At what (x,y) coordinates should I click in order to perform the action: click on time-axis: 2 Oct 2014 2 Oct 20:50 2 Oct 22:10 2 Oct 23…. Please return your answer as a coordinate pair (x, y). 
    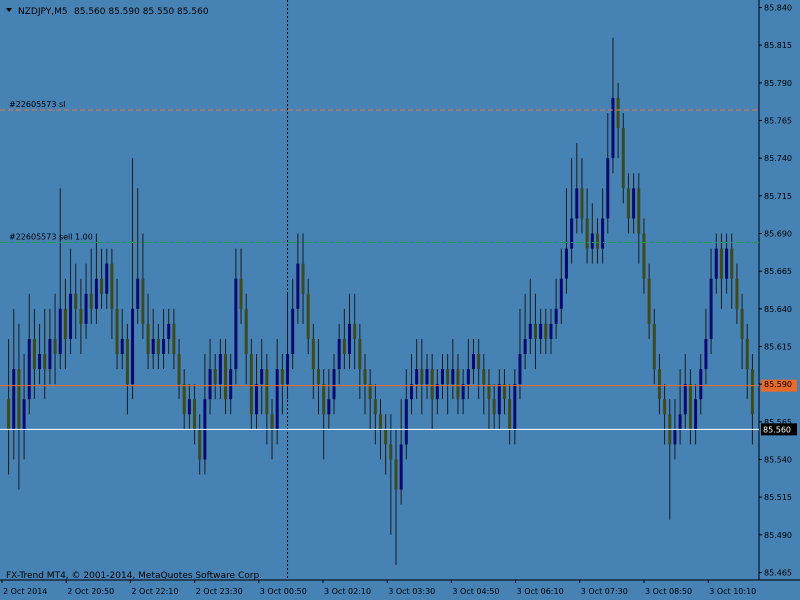
    Looking at the image, I should click on (378, 588).